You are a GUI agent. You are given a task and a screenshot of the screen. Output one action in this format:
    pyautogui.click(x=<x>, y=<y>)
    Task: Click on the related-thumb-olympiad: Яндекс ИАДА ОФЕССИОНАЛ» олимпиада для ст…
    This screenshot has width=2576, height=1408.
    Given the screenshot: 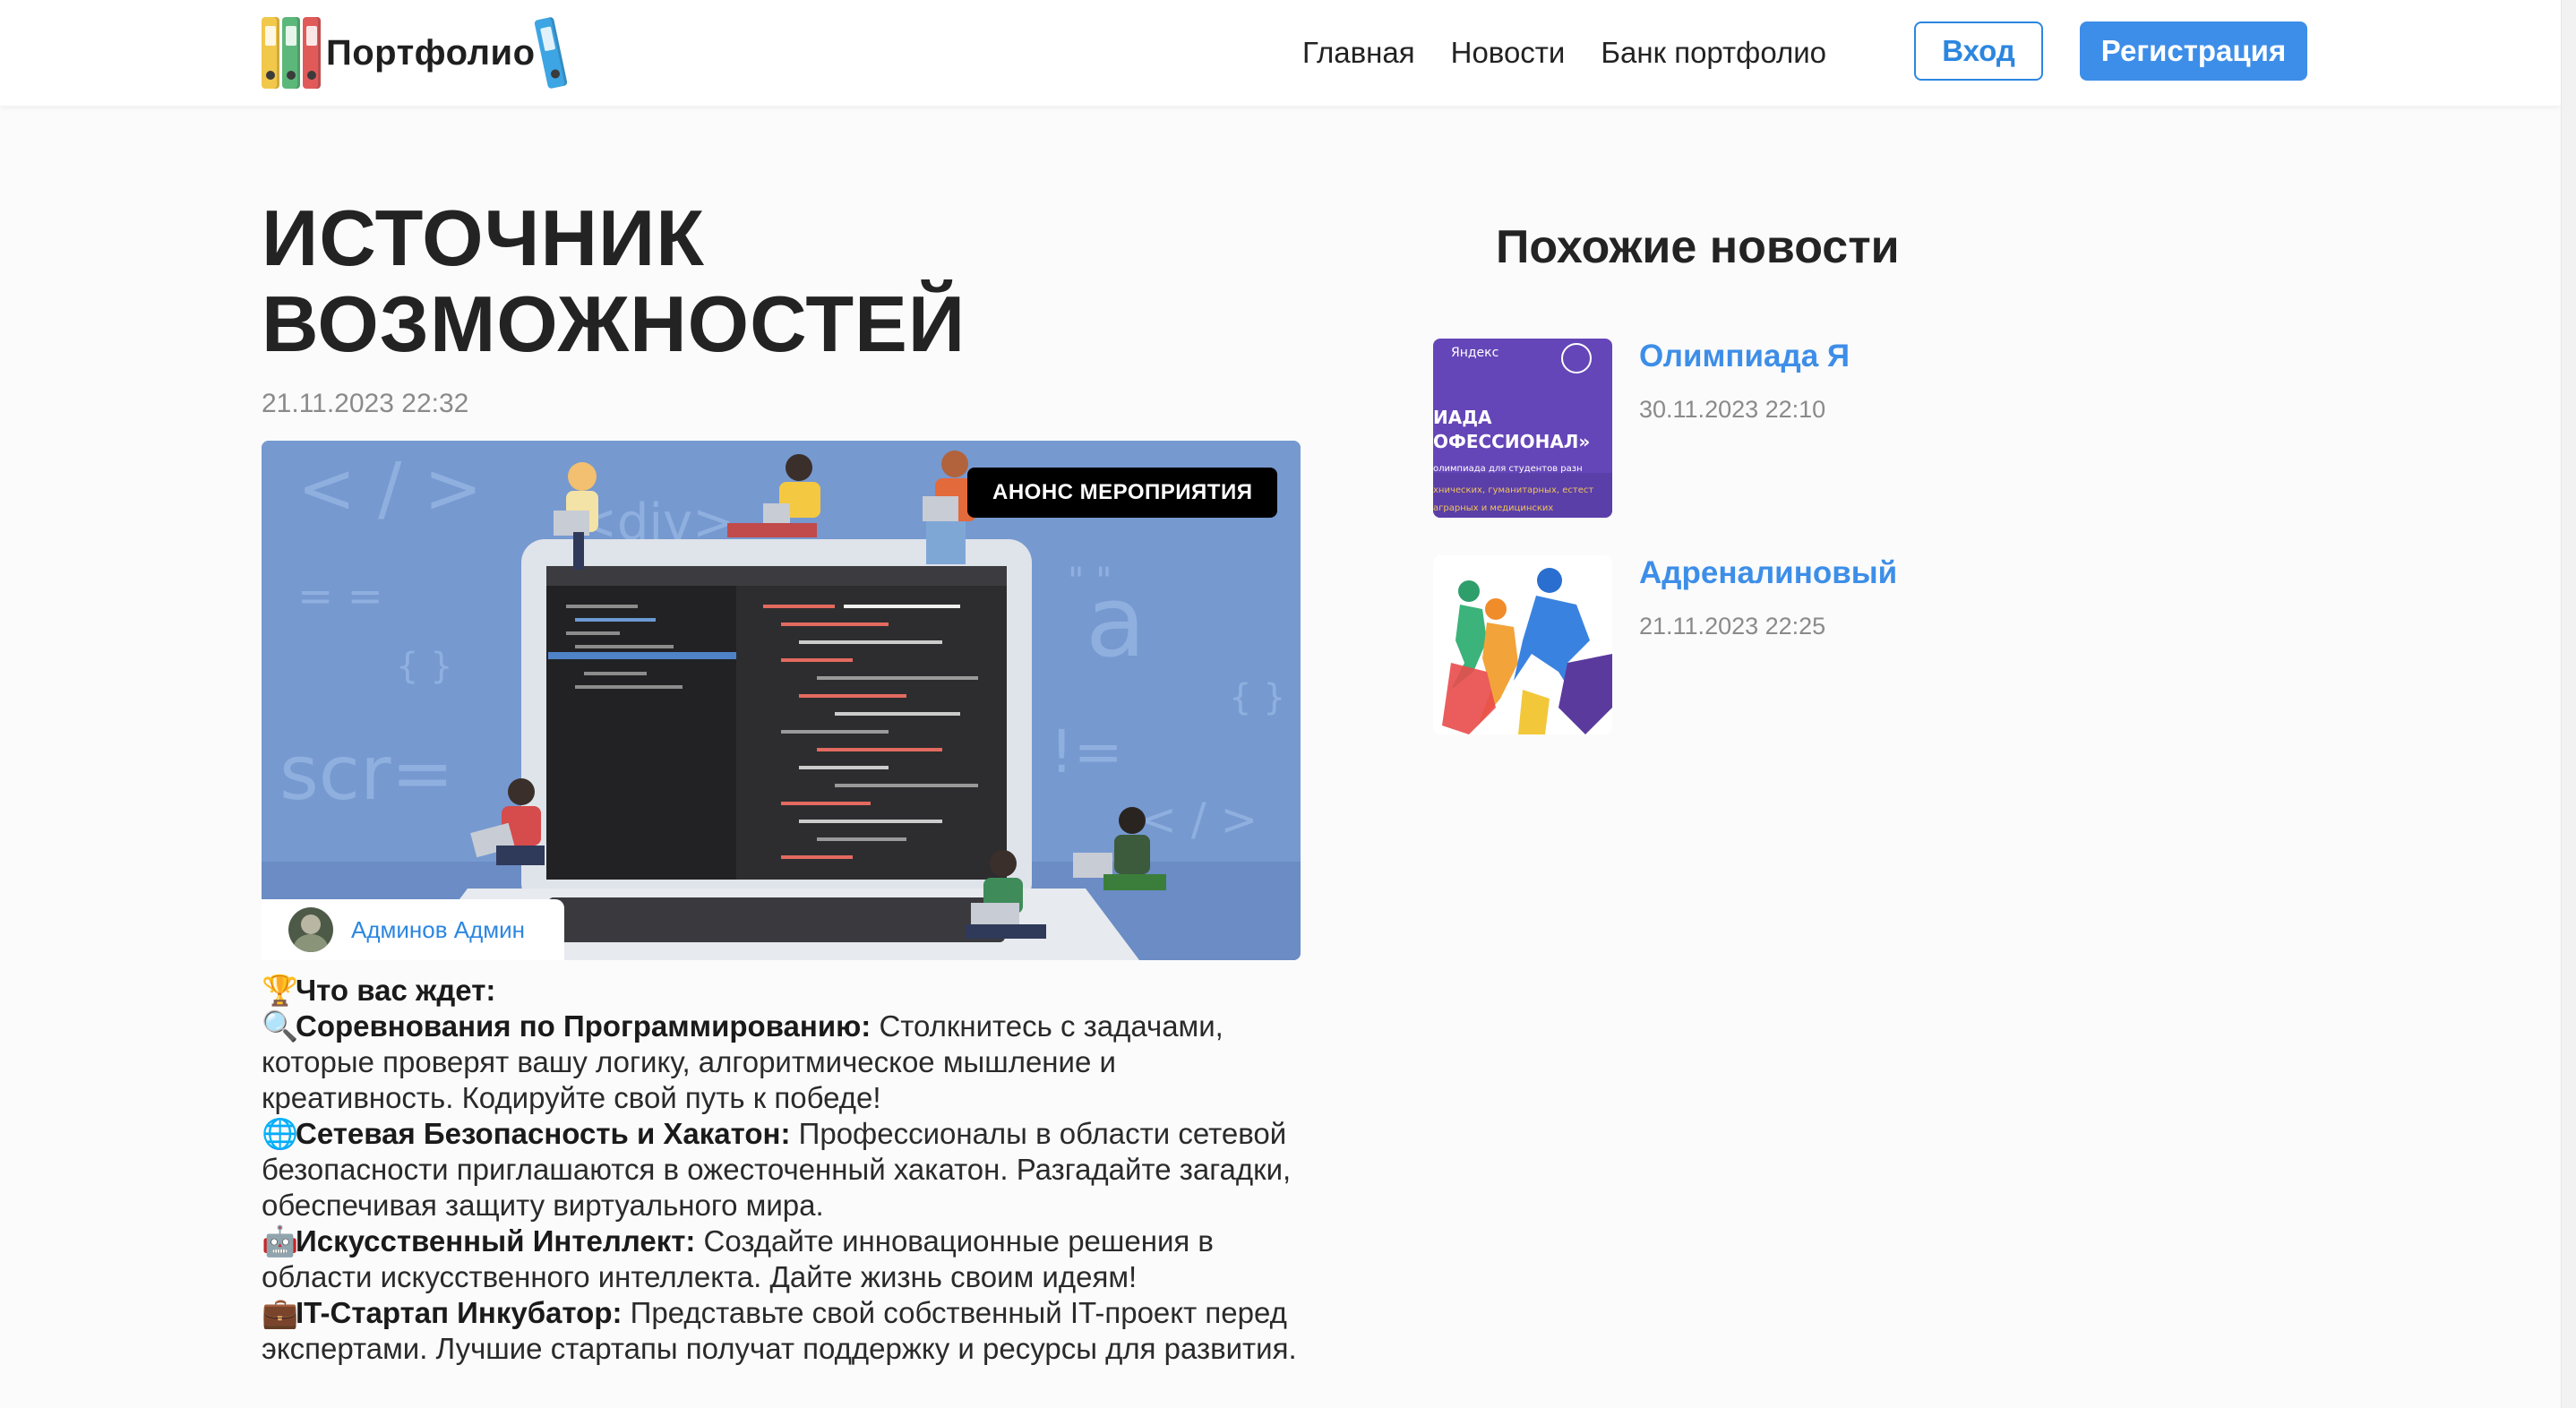 What is the action you would take?
    pyautogui.click(x=1522, y=428)
    